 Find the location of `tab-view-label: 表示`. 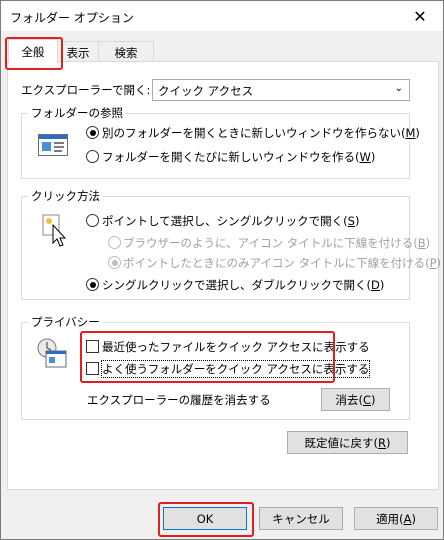

tab-view-label: 表示 is located at coordinates (78, 52).